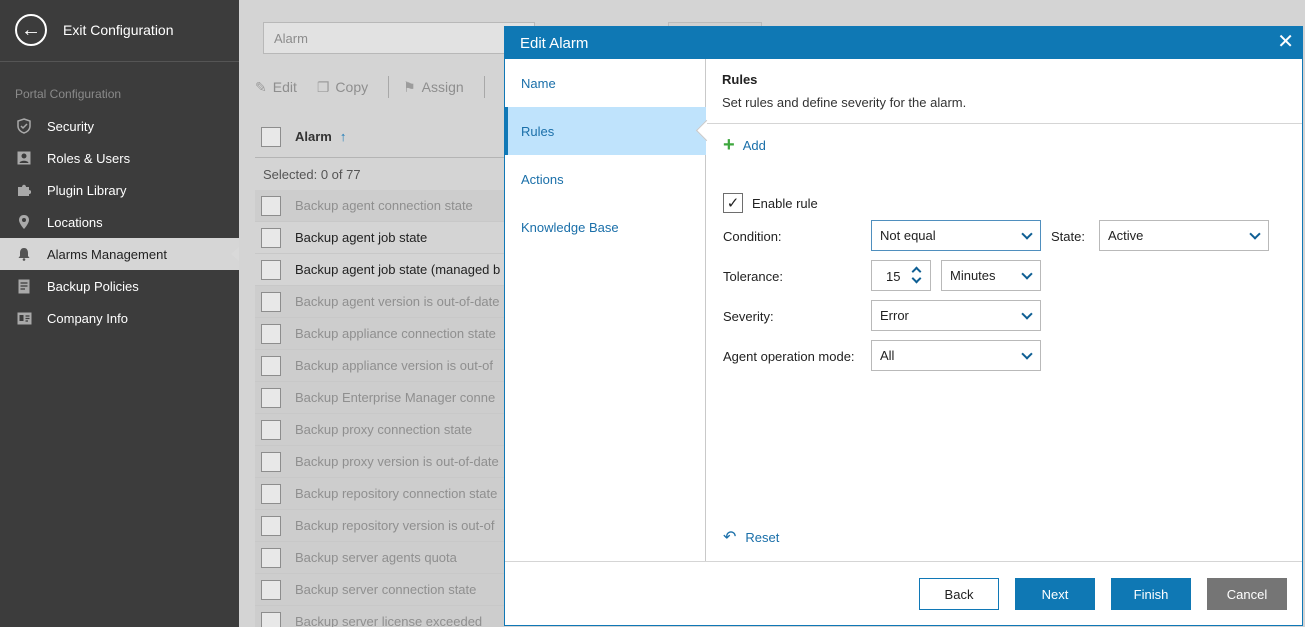 This screenshot has width=1305, height=627. I want to click on severity-label: Severity:, so click(748, 316).